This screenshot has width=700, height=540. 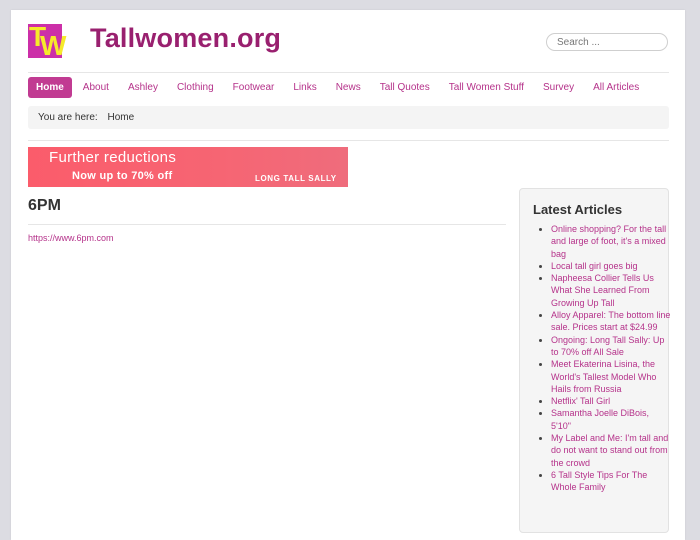 I want to click on nav-item-links: Links, so click(x=304, y=87).